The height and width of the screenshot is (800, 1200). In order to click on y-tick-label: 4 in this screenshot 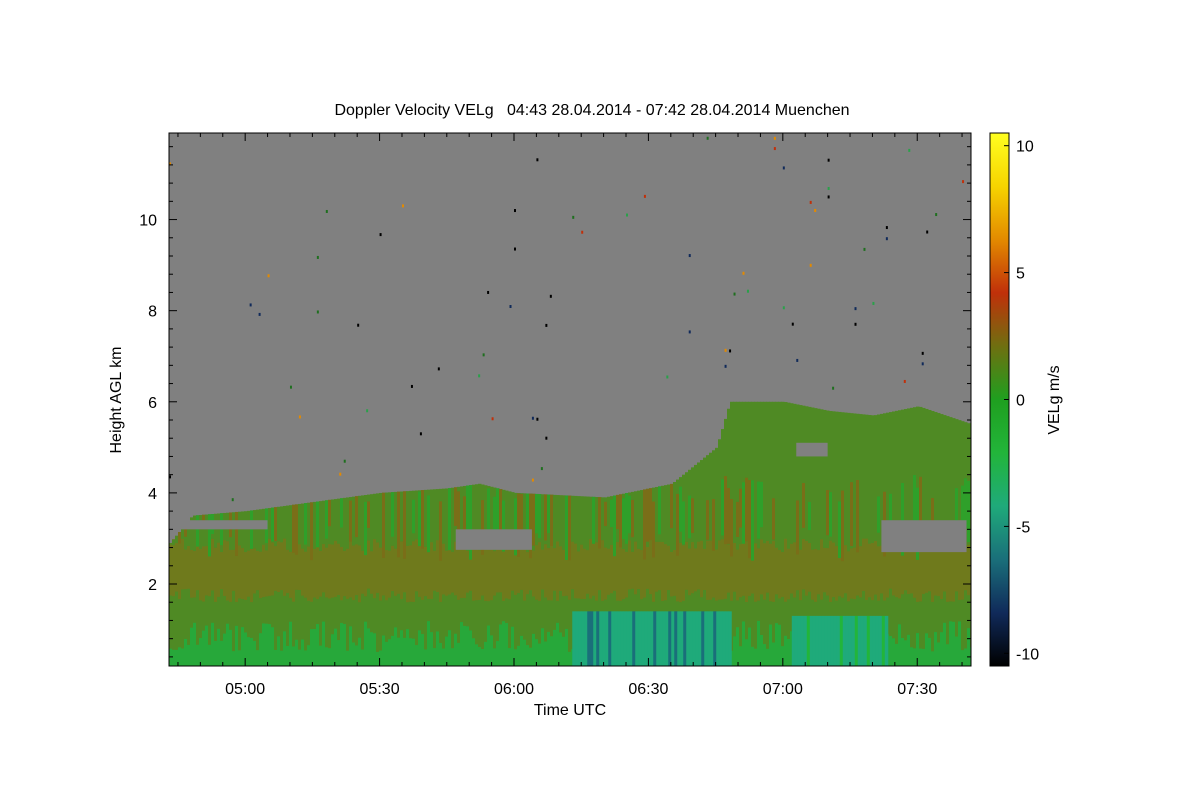, I will do `click(152, 494)`.